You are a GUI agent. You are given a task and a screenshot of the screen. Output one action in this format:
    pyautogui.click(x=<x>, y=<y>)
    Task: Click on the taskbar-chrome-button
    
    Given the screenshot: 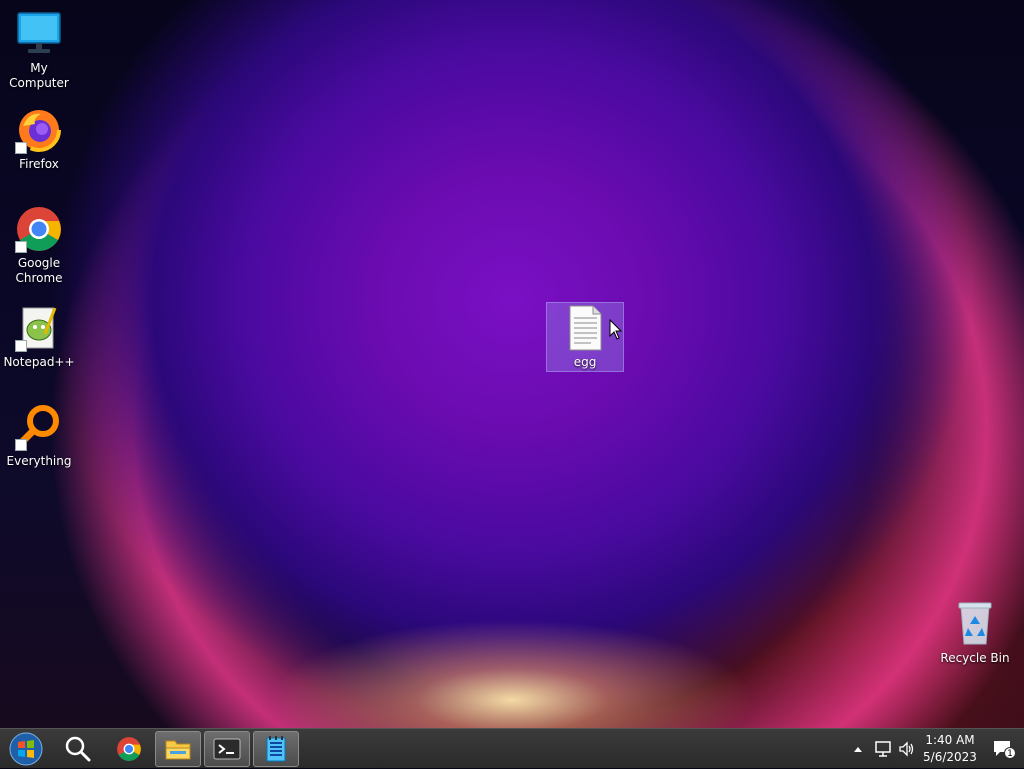 What is the action you would take?
    pyautogui.click(x=129, y=749)
    